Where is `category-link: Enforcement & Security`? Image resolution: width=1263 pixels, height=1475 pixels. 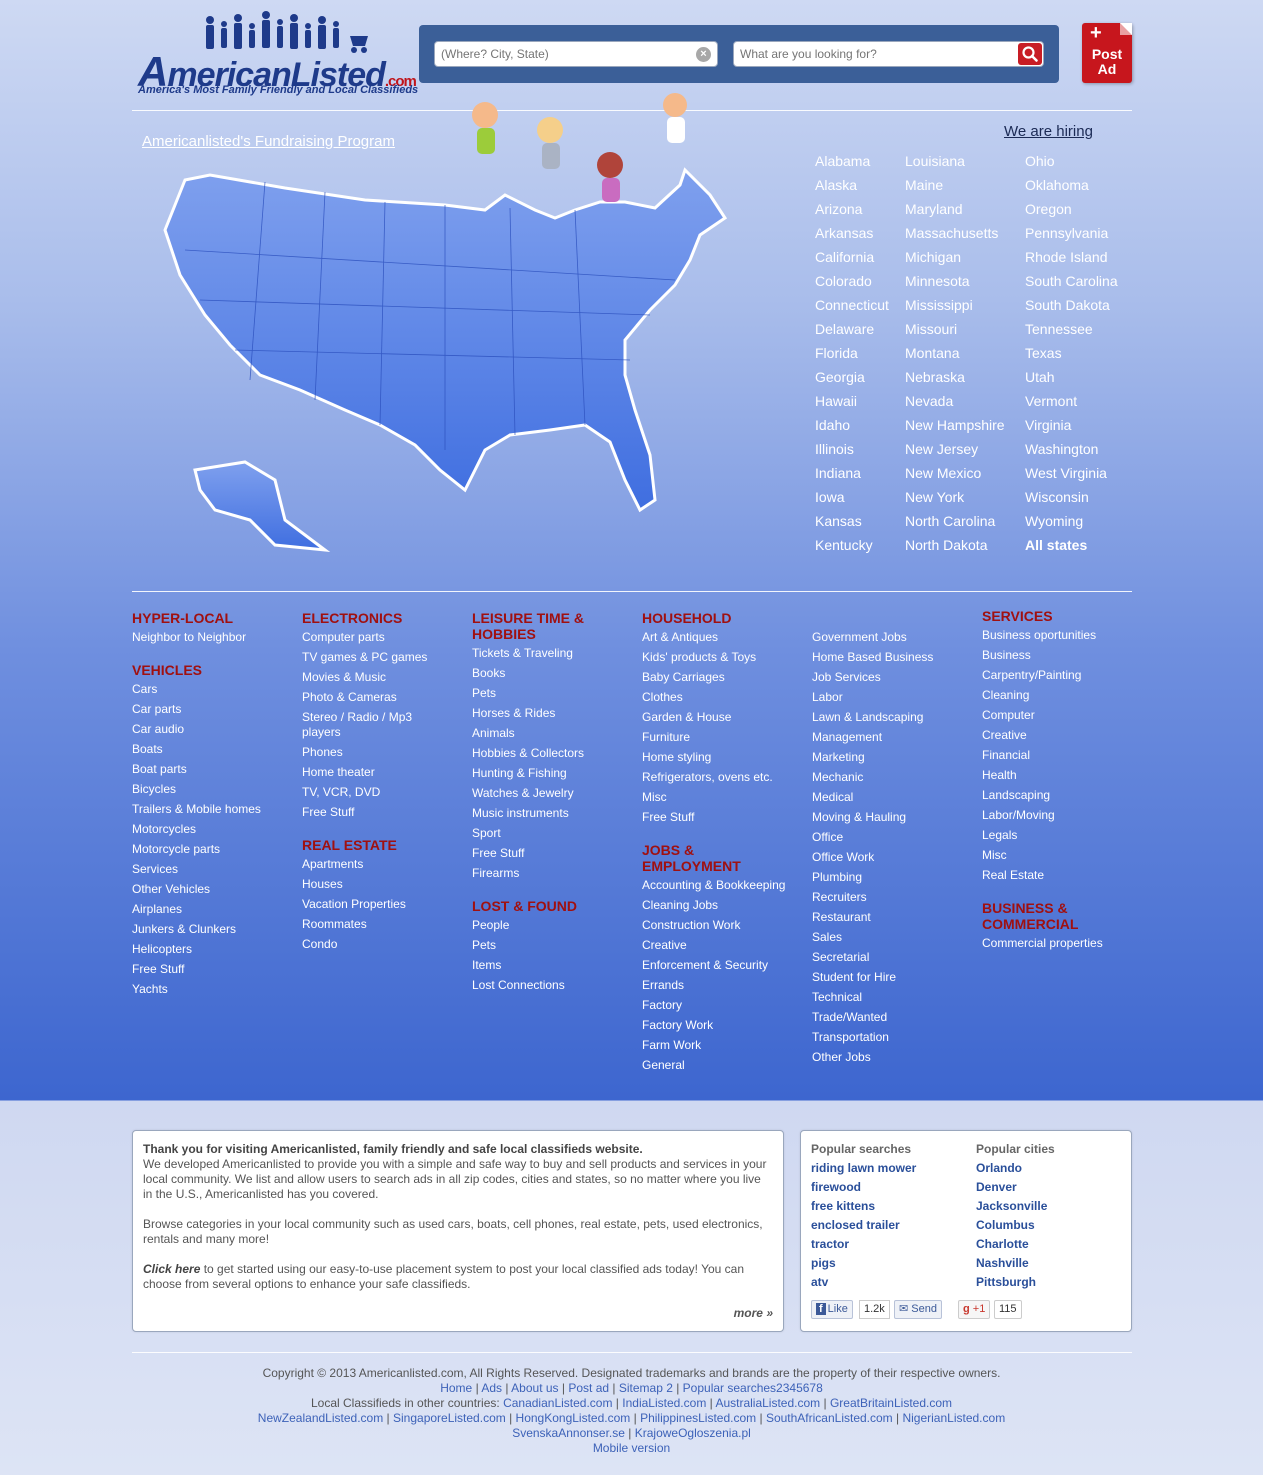 category-link: Enforcement & Security is located at coordinates (724, 965).